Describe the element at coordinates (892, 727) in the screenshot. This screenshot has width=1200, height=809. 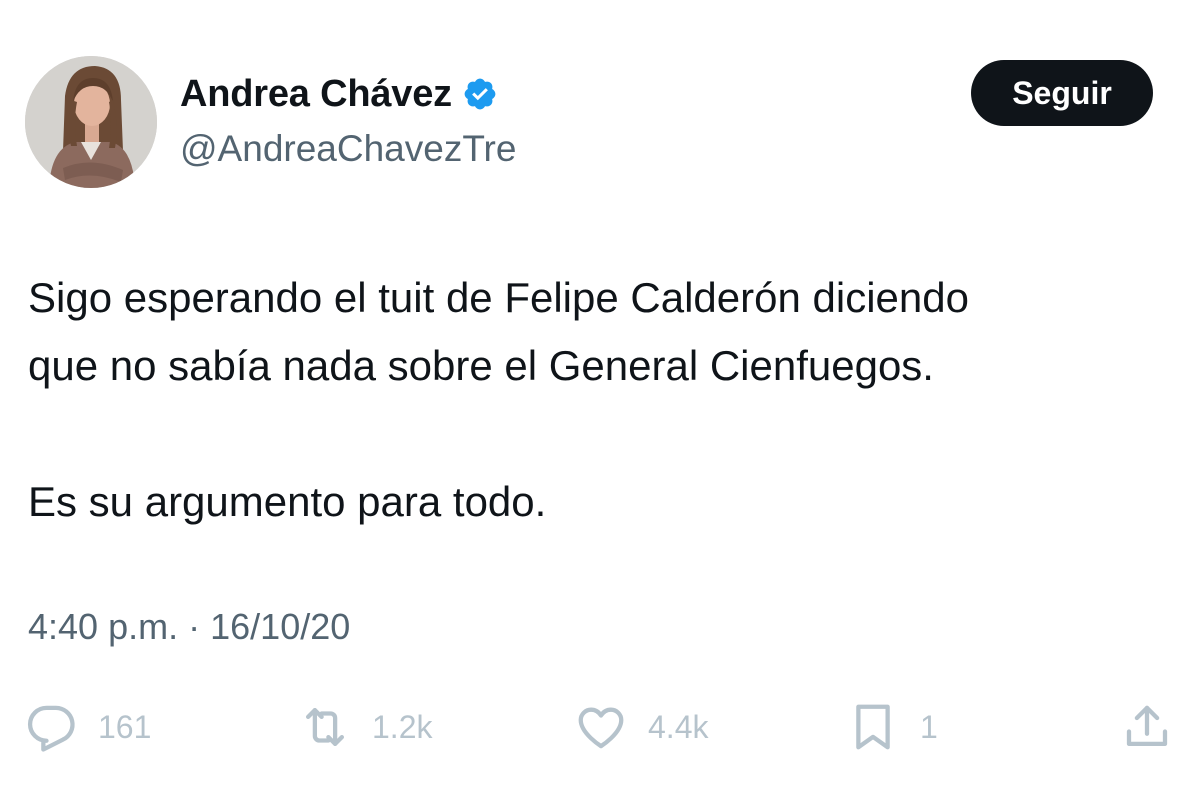
I see `bookmark-button: 1` at that location.